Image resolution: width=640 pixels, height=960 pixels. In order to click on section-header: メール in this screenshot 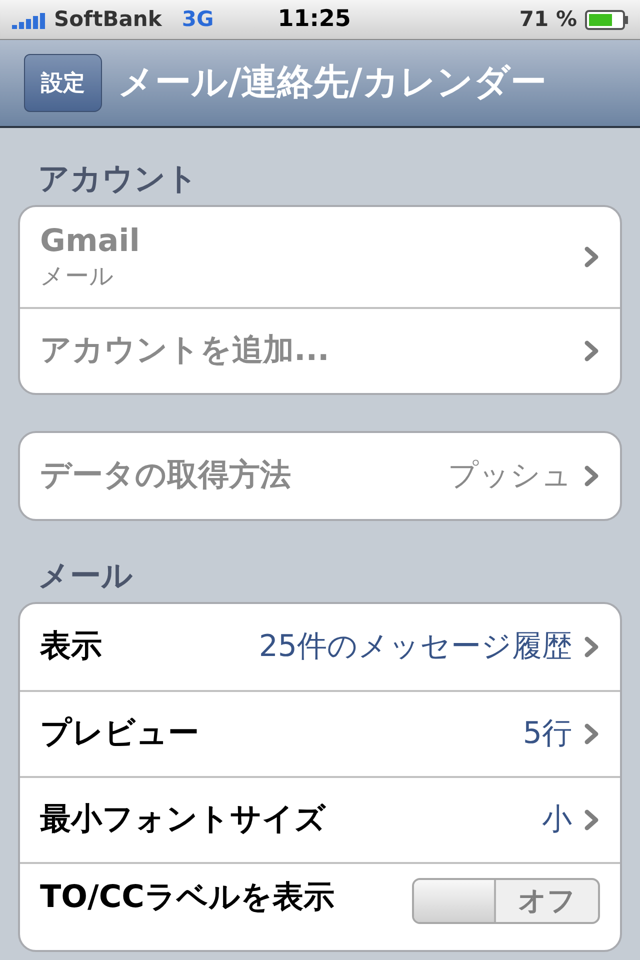, I will do `click(85, 576)`.